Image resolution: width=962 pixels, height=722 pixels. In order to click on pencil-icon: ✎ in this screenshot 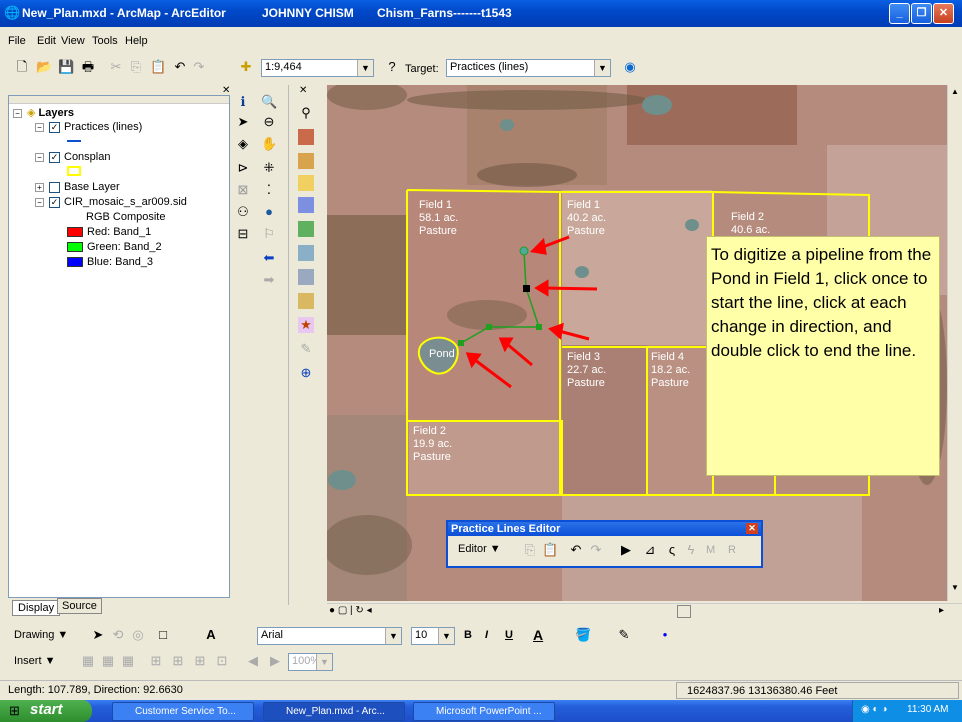, I will do `click(306, 349)`.